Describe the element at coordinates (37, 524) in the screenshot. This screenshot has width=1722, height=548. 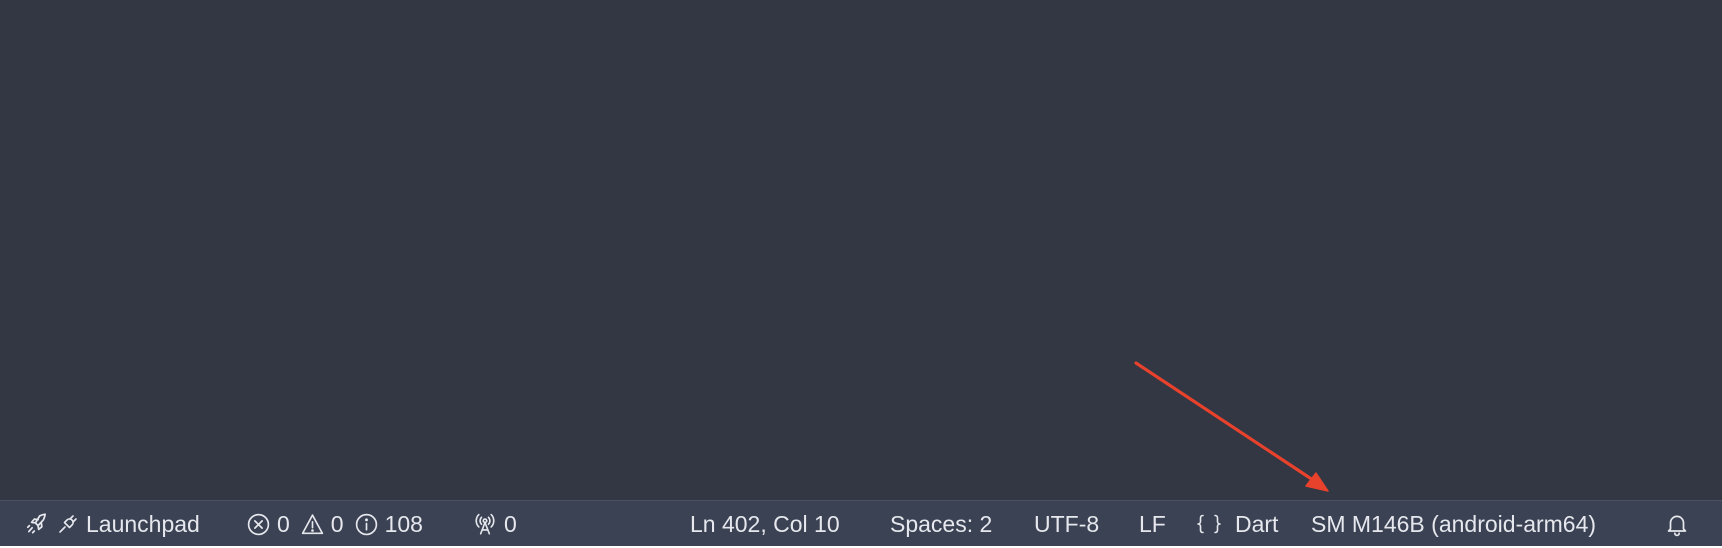
I see `rocket-icon` at that location.